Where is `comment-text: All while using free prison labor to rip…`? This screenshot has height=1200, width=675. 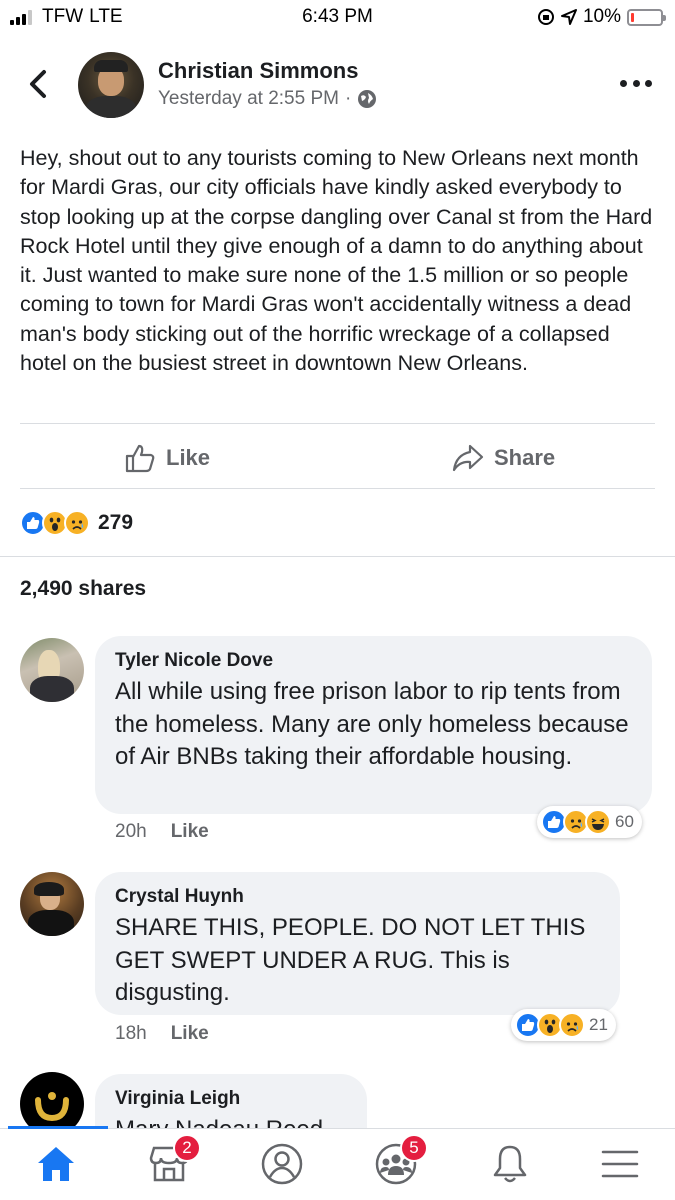 comment-text: All while using free prison labor to rip… is located at coordinates (372, 724).